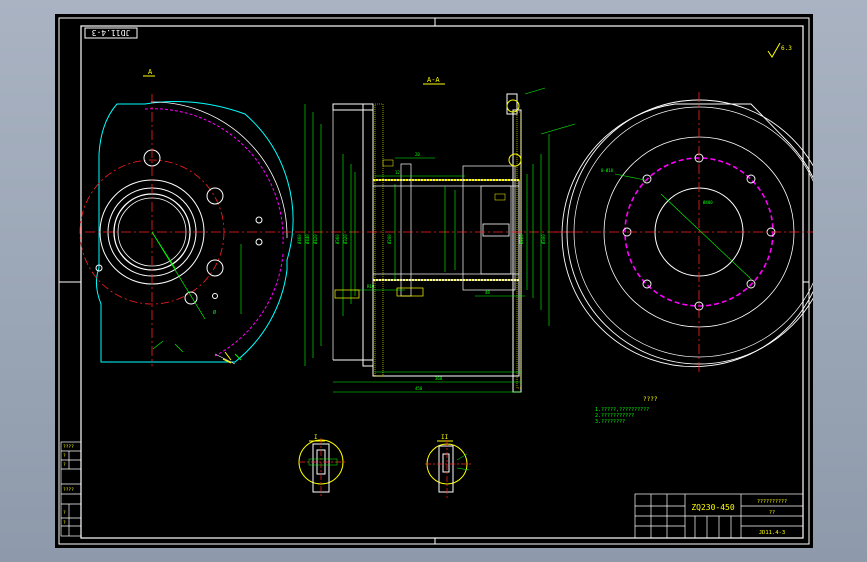 Image resolution: width=867 pixels, height=562 pixels. What do you see at coordinates (150, 72) in the screenshot?
I see `view-label-a: A` at bounding box center [150, 72].